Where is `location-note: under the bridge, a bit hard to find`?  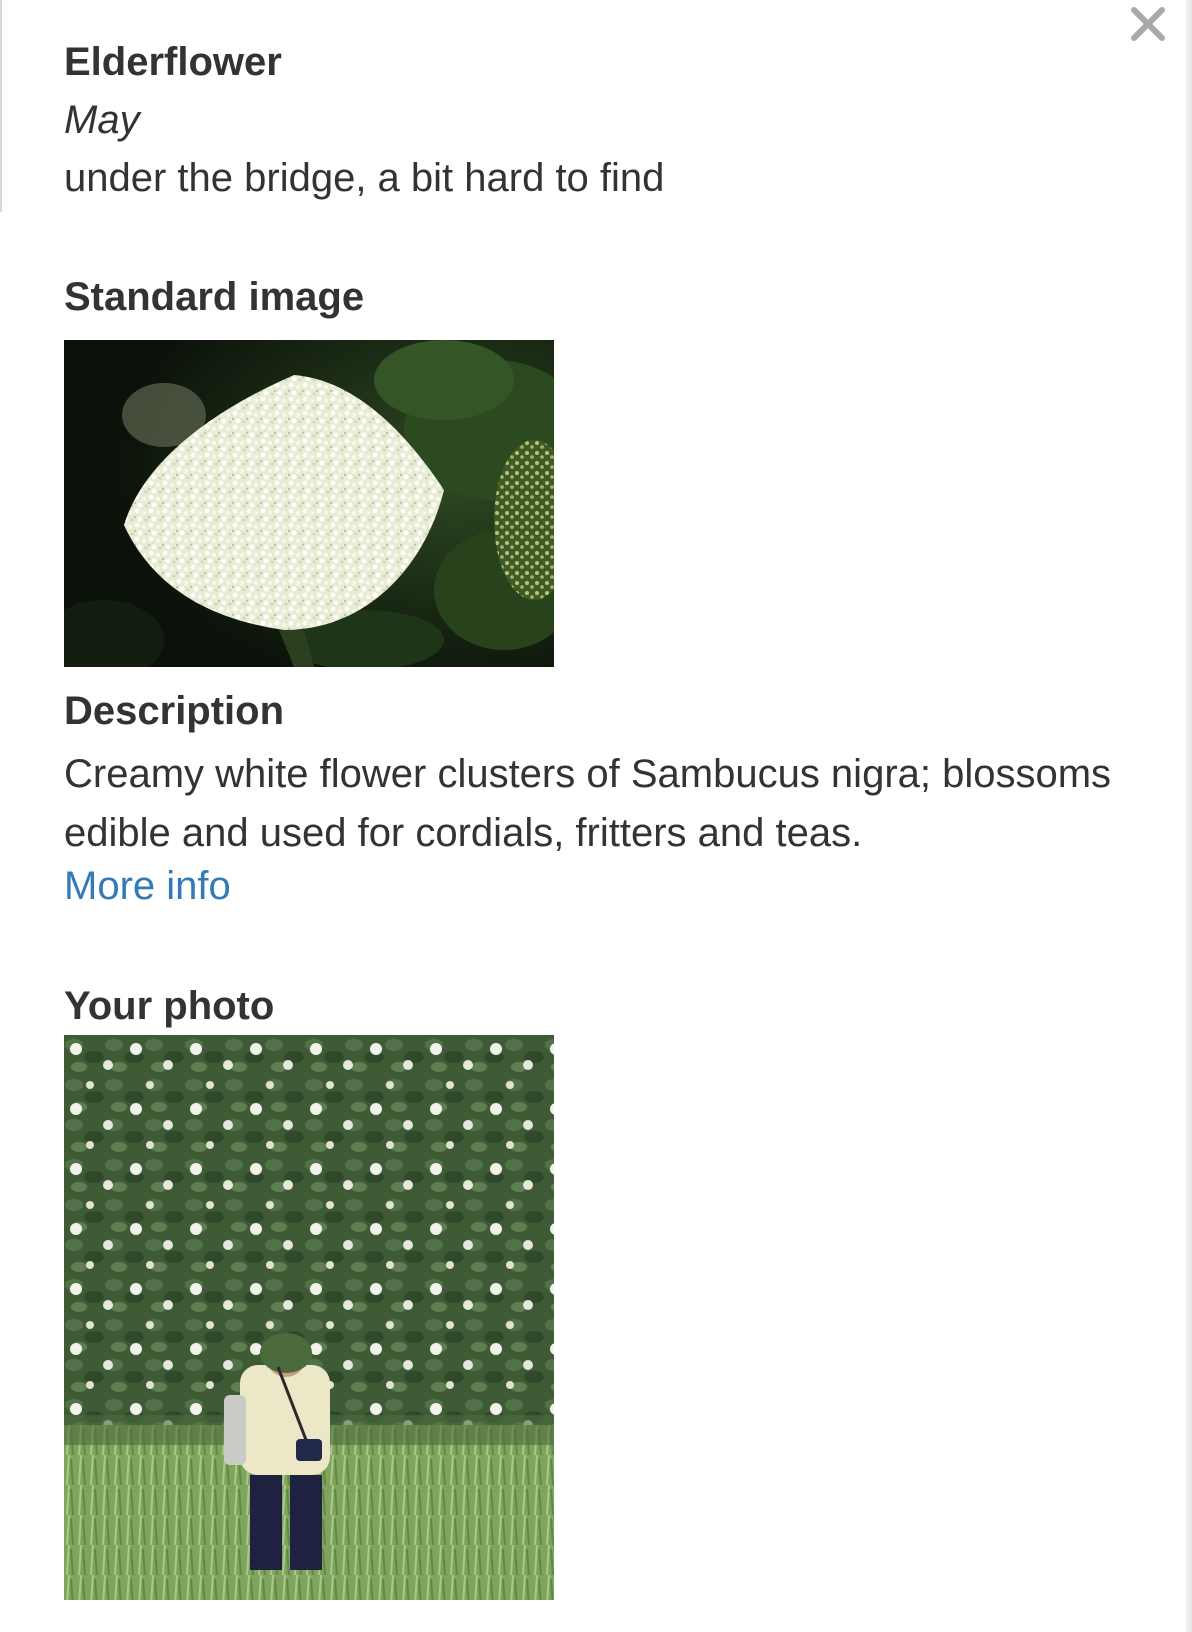 location-note: under the bridge, a bit hard to find is located at coordinates (364, 178).